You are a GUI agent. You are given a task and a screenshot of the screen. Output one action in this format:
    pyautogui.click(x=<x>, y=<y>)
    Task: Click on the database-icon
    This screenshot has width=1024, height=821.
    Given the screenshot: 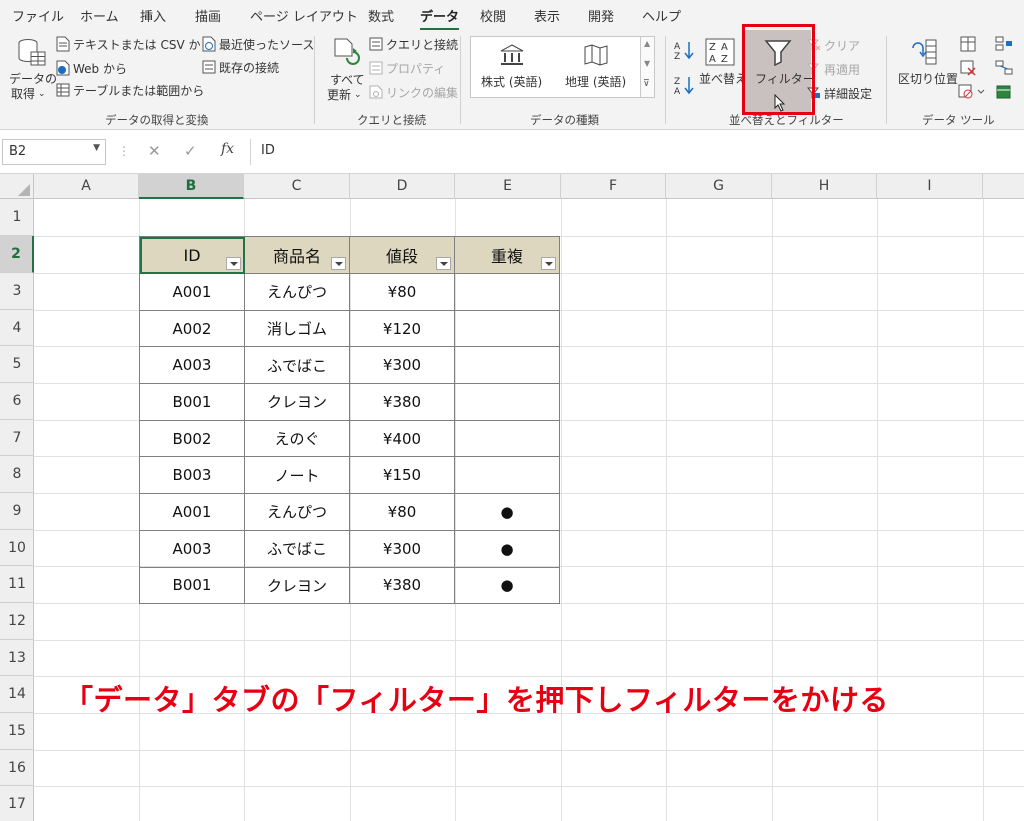 What is the action you would take?
    pyautogui.click(x=32, y=53)
    